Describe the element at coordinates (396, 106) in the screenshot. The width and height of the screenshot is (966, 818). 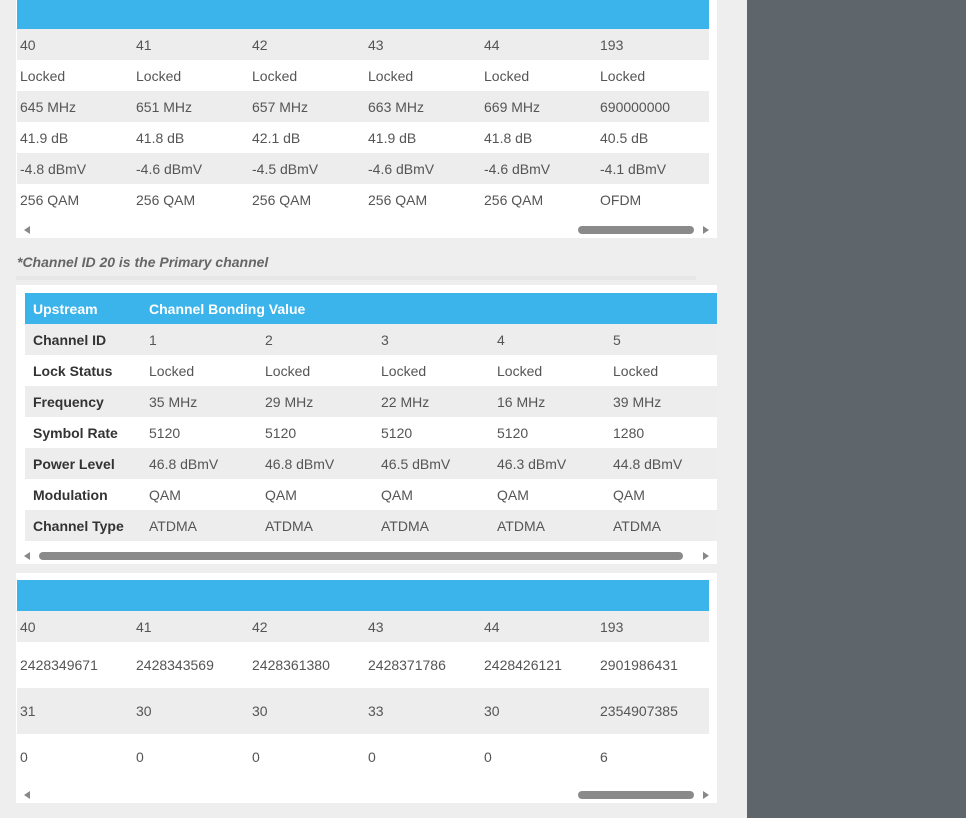
I see `table-cell: 663 MHz` at that location.